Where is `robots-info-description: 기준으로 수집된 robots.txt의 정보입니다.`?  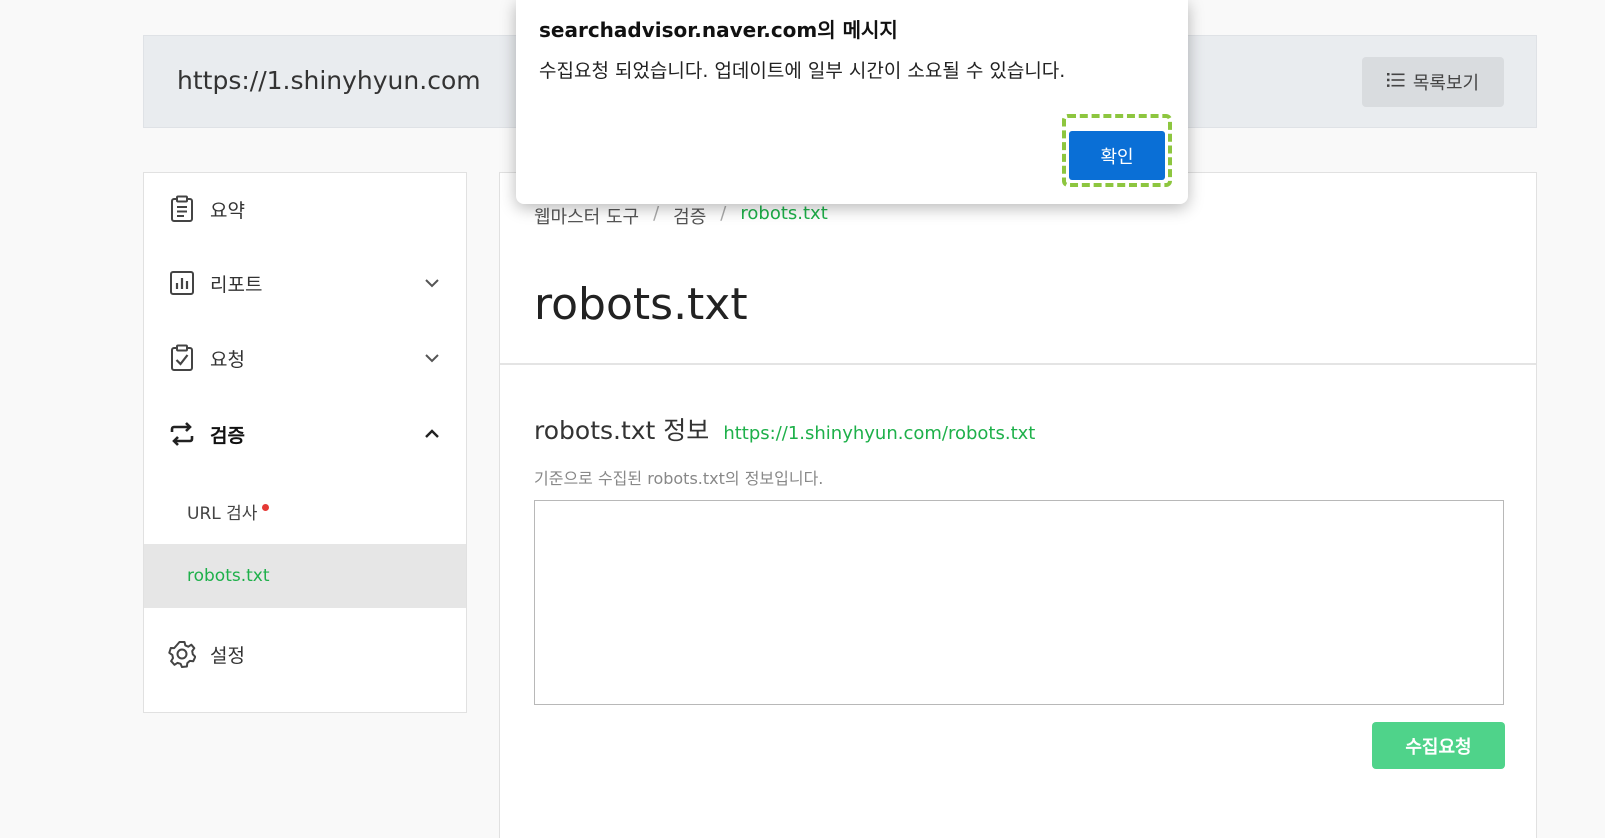 robots-info-description: 기준으로 수집된 robots.txt의 정보입니다. is located at coordinates (679, 478).